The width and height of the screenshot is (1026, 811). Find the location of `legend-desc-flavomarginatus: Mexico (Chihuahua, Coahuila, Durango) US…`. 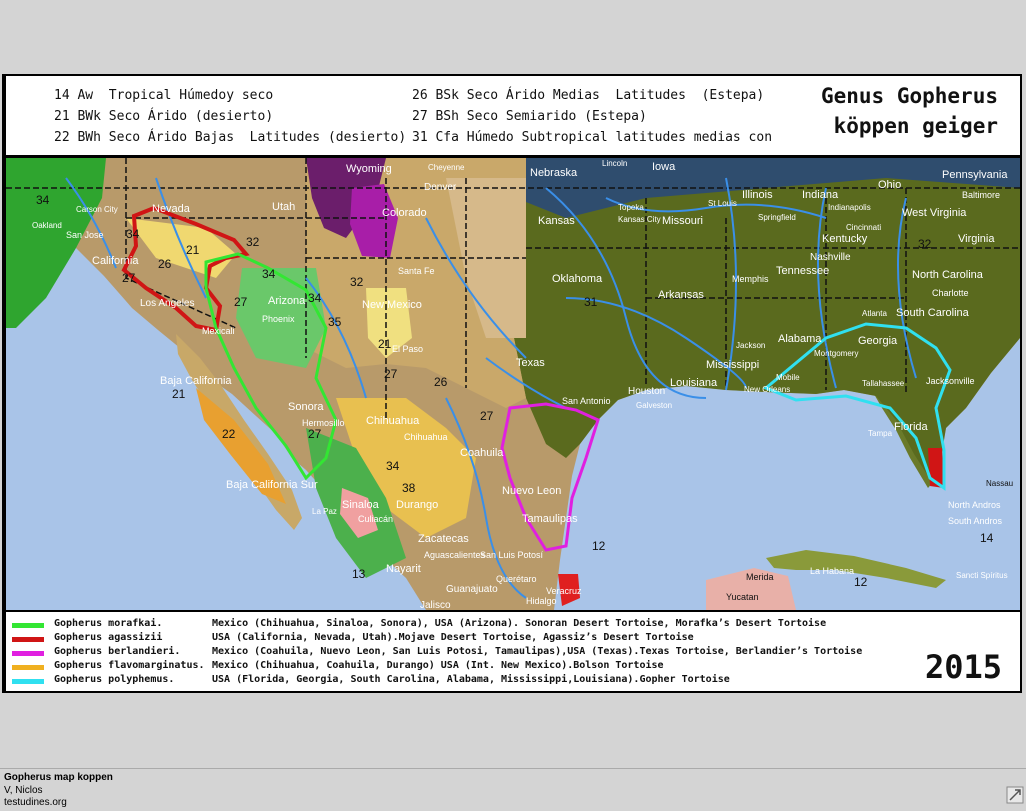

legend-desc-flavomarginatus: Mexico (Chihuahua, Coahuila, Durango) US… is located at coordinates (438, 665).